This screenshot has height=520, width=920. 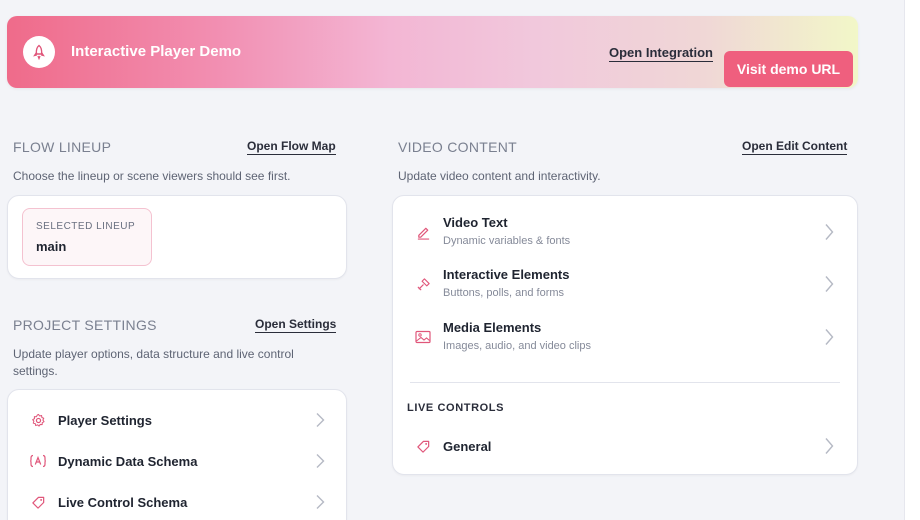 What do you see at coordinates (156, 51) in the screenshot?
I see `banner-title: Interactive Player Demo` at bounding box center [156, 51].